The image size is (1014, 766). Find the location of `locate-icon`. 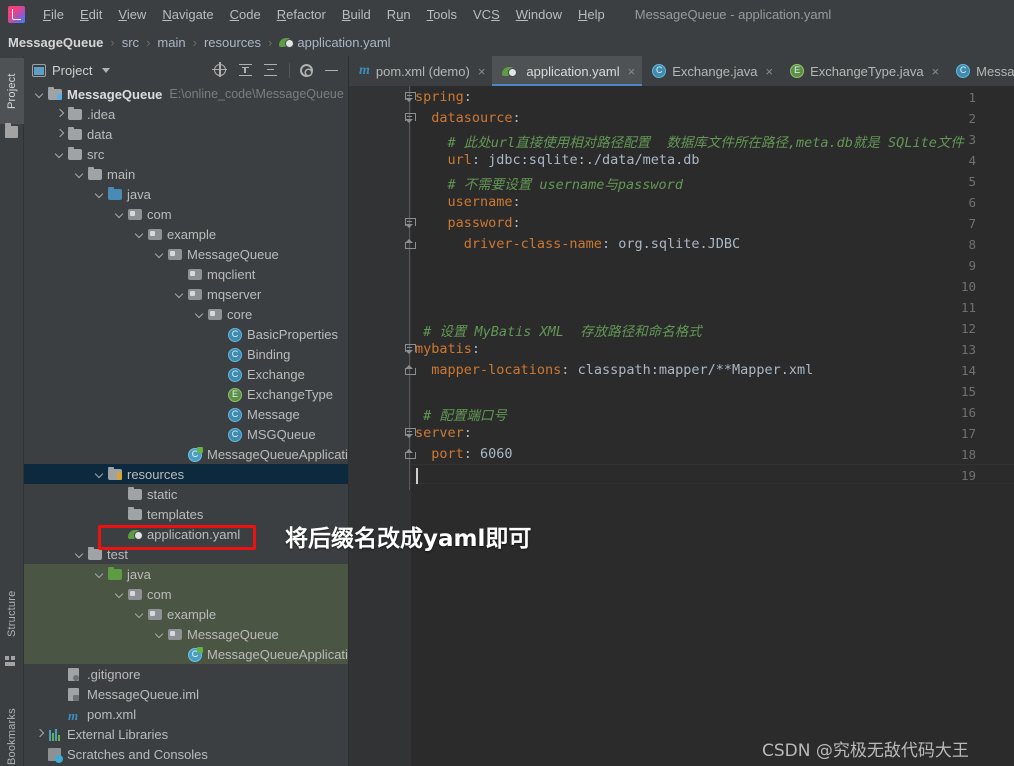

locate-icon is located at coordinates (220, 69).